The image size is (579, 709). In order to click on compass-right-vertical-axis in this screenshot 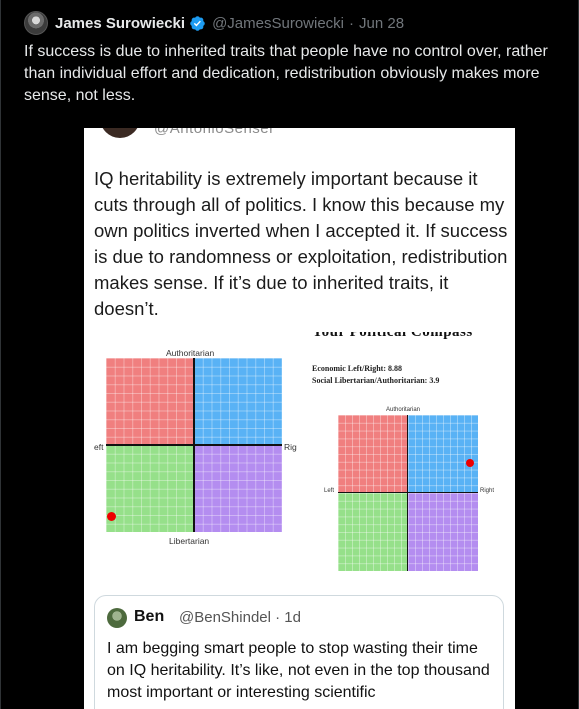, I will do `click(407, 493)`.